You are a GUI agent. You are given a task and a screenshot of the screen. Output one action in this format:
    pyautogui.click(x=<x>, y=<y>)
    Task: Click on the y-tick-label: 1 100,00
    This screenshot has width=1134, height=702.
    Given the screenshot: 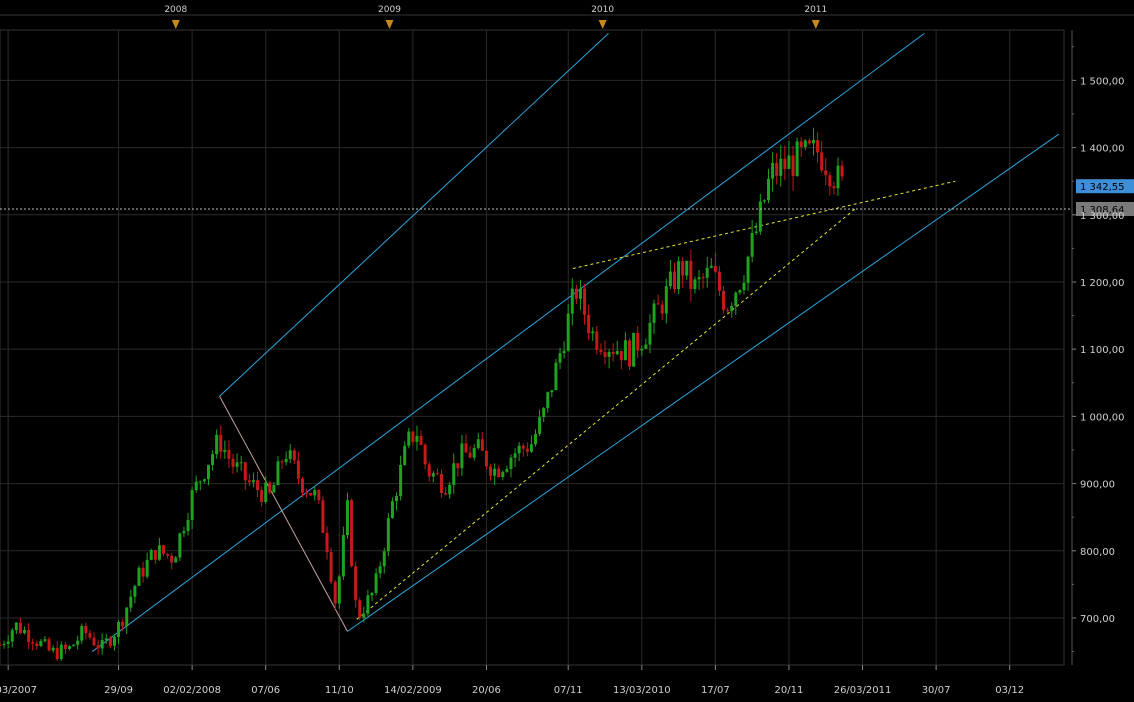 What is the action you would take?
    pyautogui.click(x=1102, y=350)
    